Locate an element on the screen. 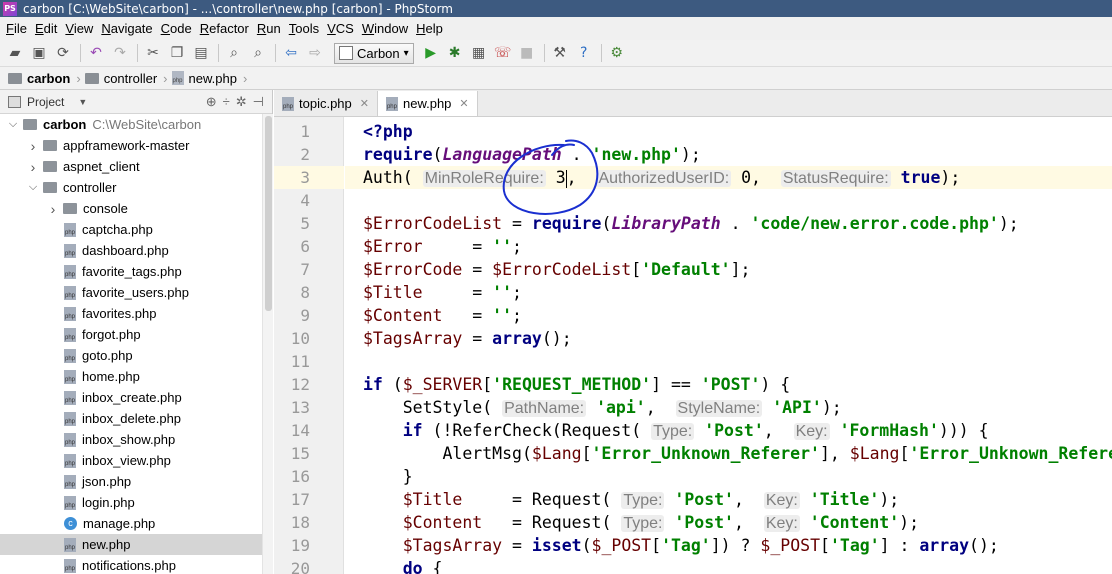  tree-file: php inbox_show.php is located at coordinates (131, 439).